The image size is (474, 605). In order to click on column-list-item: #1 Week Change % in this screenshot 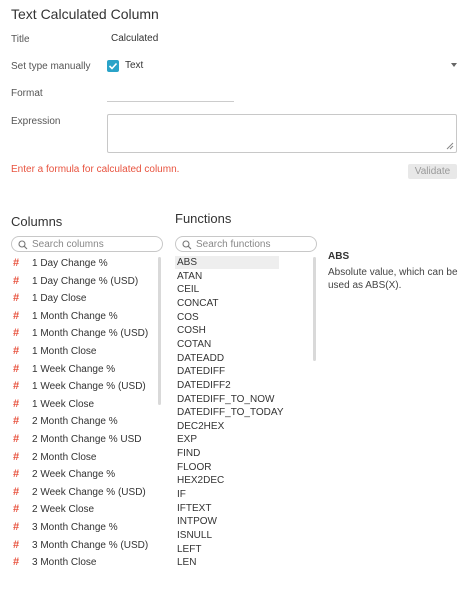, I will do `click(84, 370)`.